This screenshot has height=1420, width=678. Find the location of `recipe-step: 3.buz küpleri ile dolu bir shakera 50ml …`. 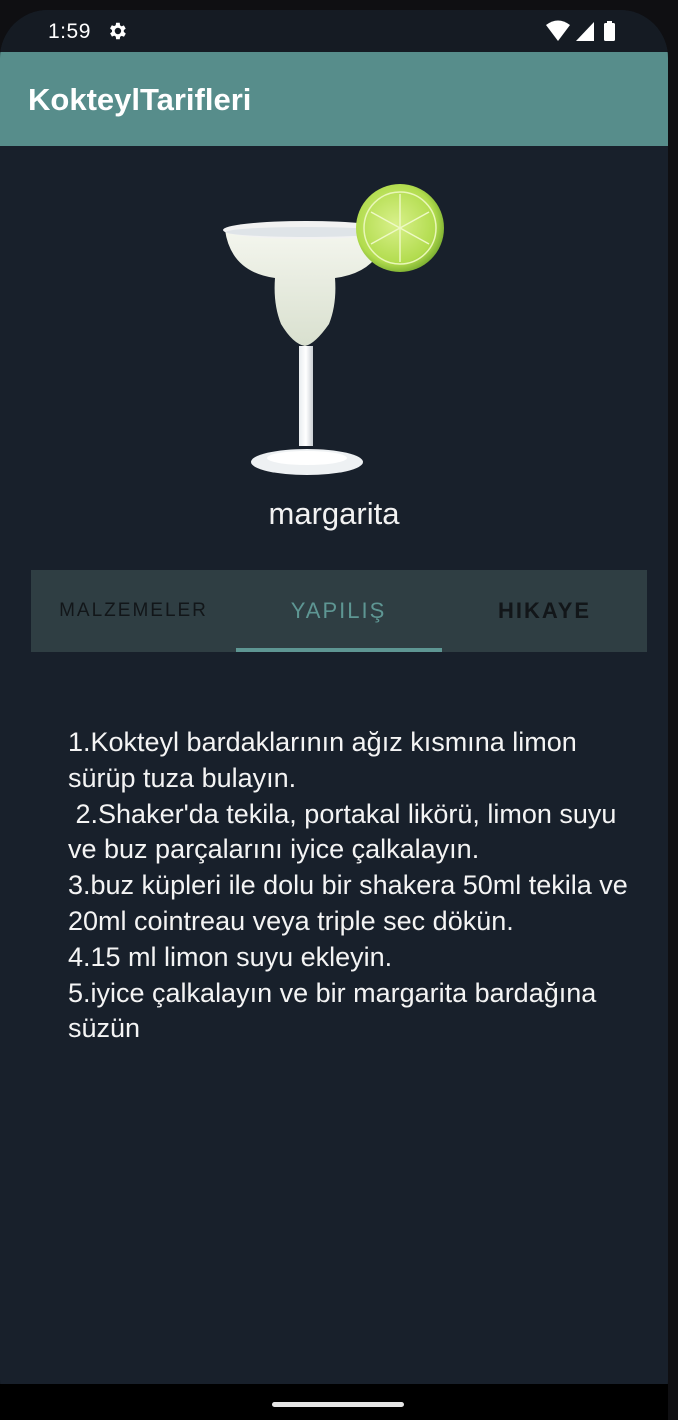

recipe-step: 3.buz küpleri ile dolu bir shakera 50ml … is located at coordinates (352, 903).